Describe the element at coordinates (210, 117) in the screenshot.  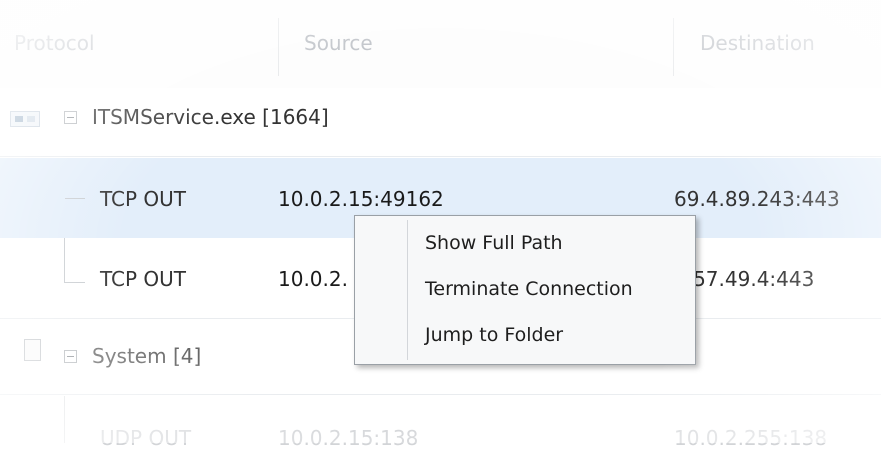
I see `process-name: ITSMService.exe [1664]` at that location.